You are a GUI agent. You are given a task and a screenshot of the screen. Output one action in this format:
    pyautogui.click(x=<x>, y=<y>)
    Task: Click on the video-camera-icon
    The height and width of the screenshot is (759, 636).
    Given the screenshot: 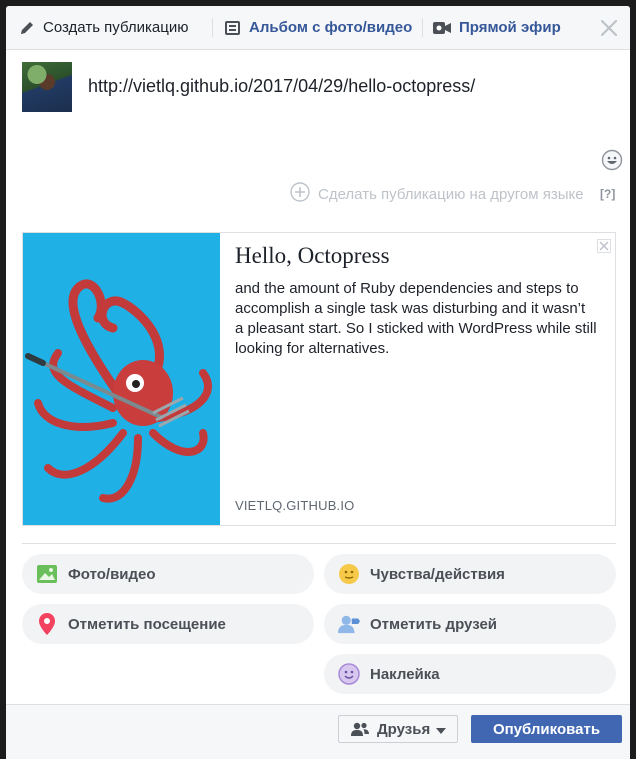 What is the action you would take?
    pyautogui.click(x=442, y=28)
    